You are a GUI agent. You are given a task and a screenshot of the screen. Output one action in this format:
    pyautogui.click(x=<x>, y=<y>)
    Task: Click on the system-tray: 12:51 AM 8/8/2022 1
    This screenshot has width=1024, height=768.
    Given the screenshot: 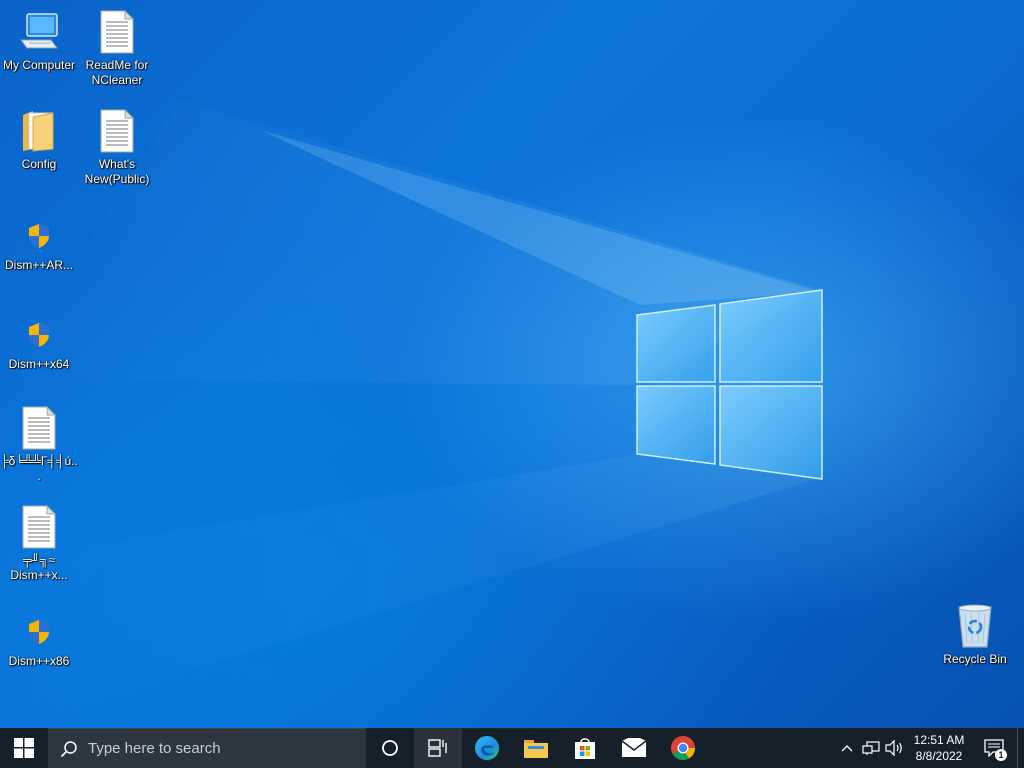 What is the action you would take?
    pyautogui.click(x=929, y=748)
    